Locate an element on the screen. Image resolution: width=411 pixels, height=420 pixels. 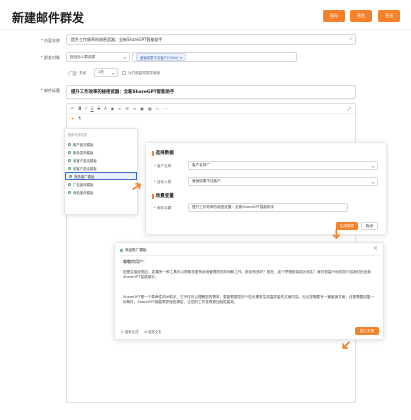
time-select: 1天 ▾ is located at coordinates (106, 72).